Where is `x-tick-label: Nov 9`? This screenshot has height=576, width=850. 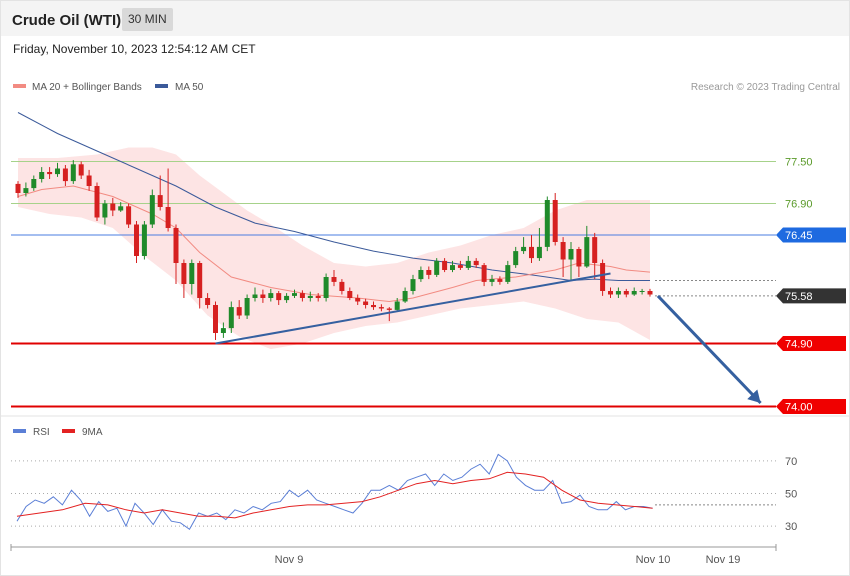 x-tick-label: Nov 9 is located at coordinates (289, 560).